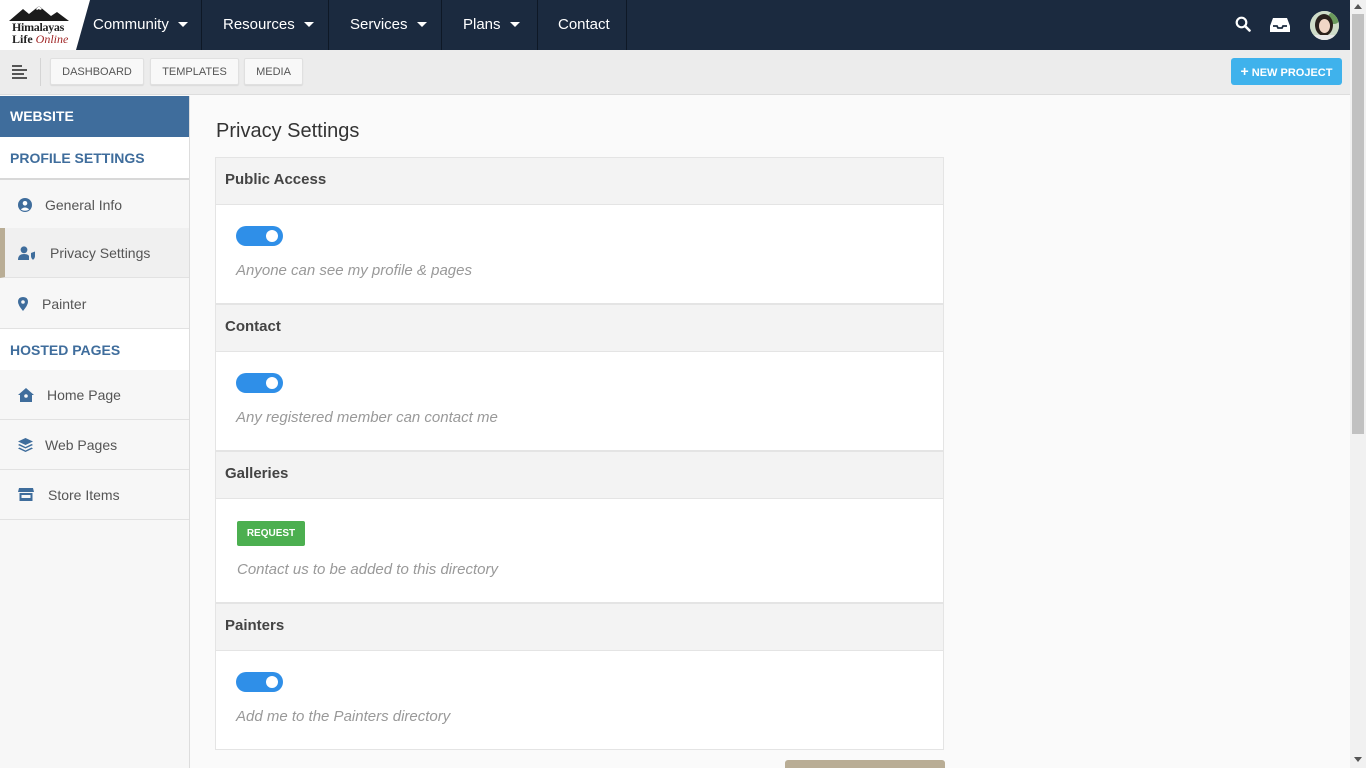 The height and width of the screenshot is (768, 1366). Describe the element at coordinates (259, 383) in the screenshot. I see `contact-toggle` at that location.